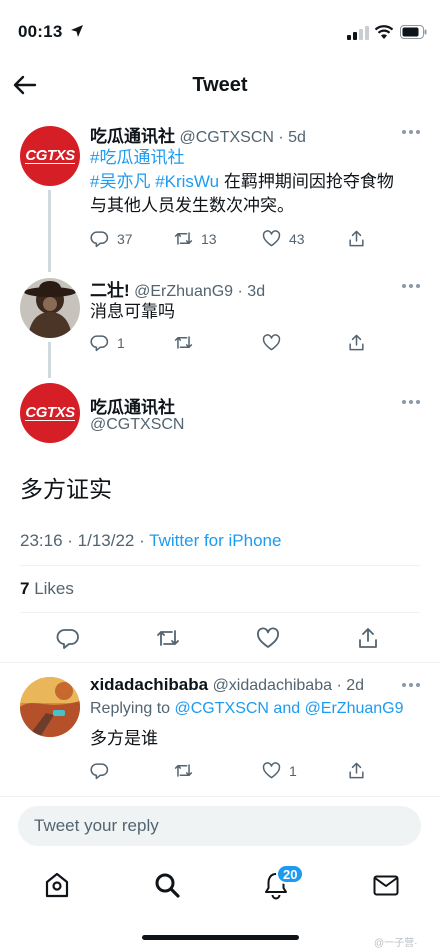 The width and height of the screenshot is (440, 952). I want to click on tweet-text: 消息可靠吗, so click(132, 311).